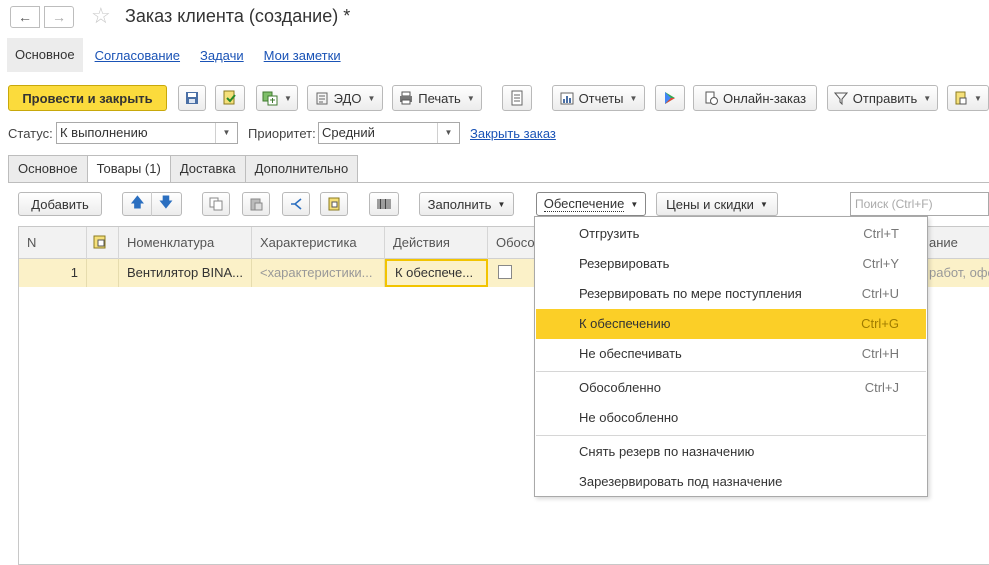 The image size is (989, 565). I want to click on paste-button, so click(256, 204).